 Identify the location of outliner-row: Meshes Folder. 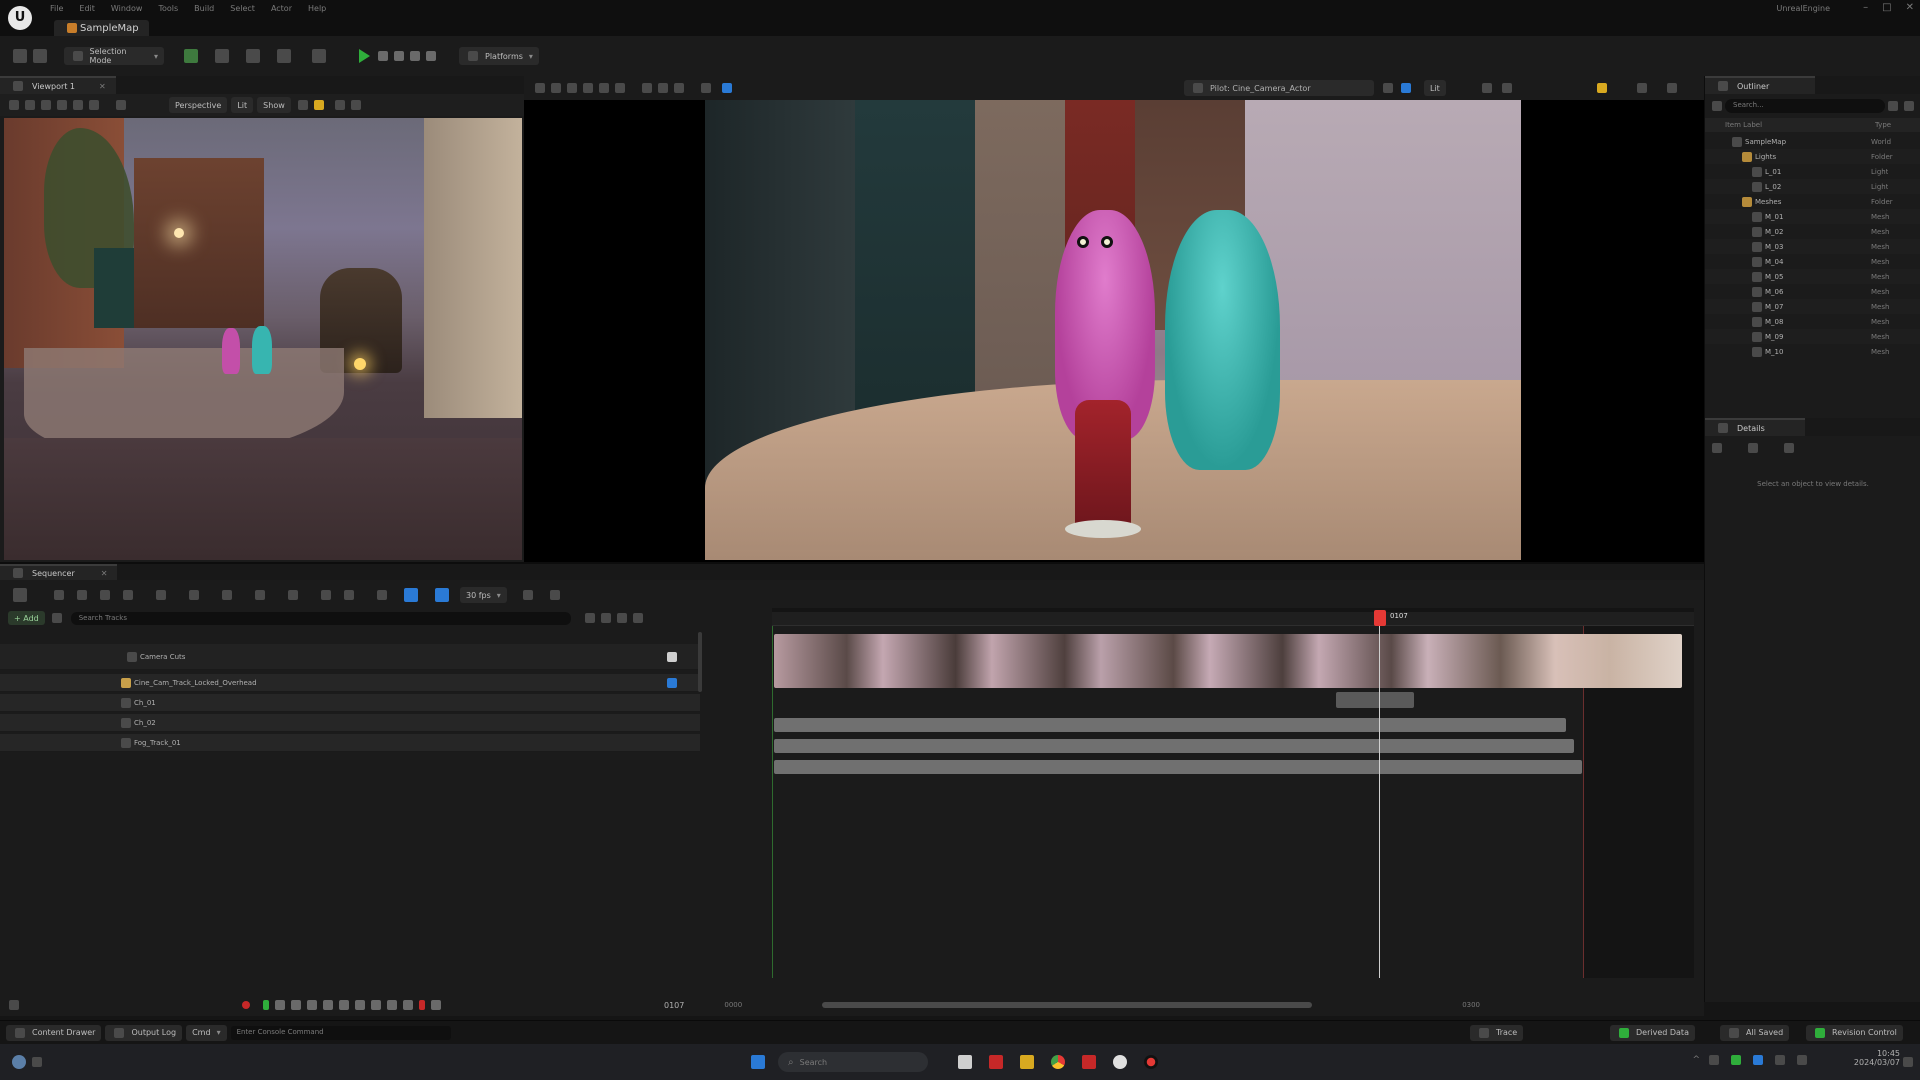
(1812, 201).